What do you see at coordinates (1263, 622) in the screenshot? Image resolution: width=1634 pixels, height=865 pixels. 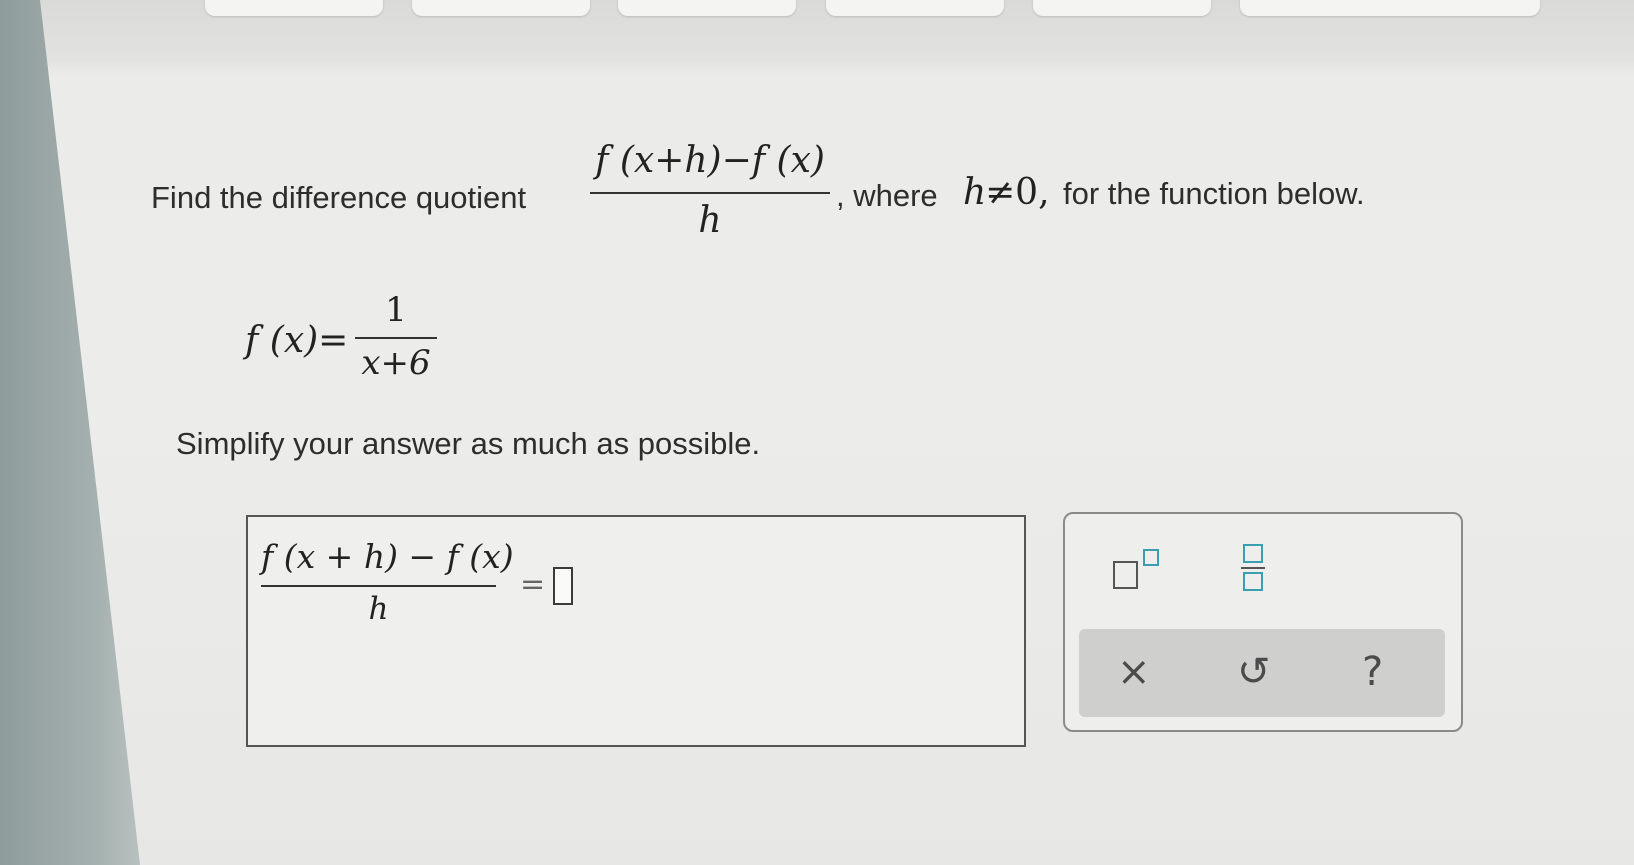 I see `math-tool-panel: × ↺ ?` at bounding box center [1263, 622].